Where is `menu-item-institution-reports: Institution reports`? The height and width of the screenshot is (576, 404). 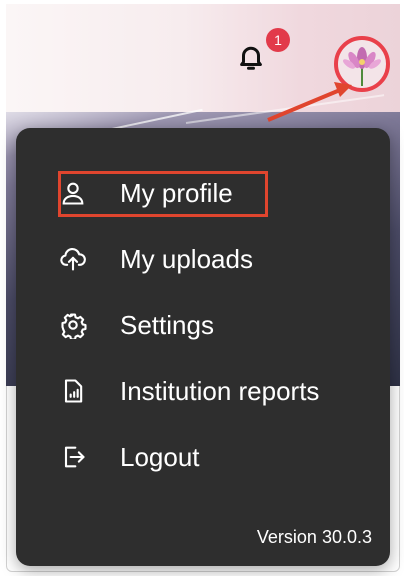
menu-item-institution-reports: Institution reports is located at coordinates (188, 391).